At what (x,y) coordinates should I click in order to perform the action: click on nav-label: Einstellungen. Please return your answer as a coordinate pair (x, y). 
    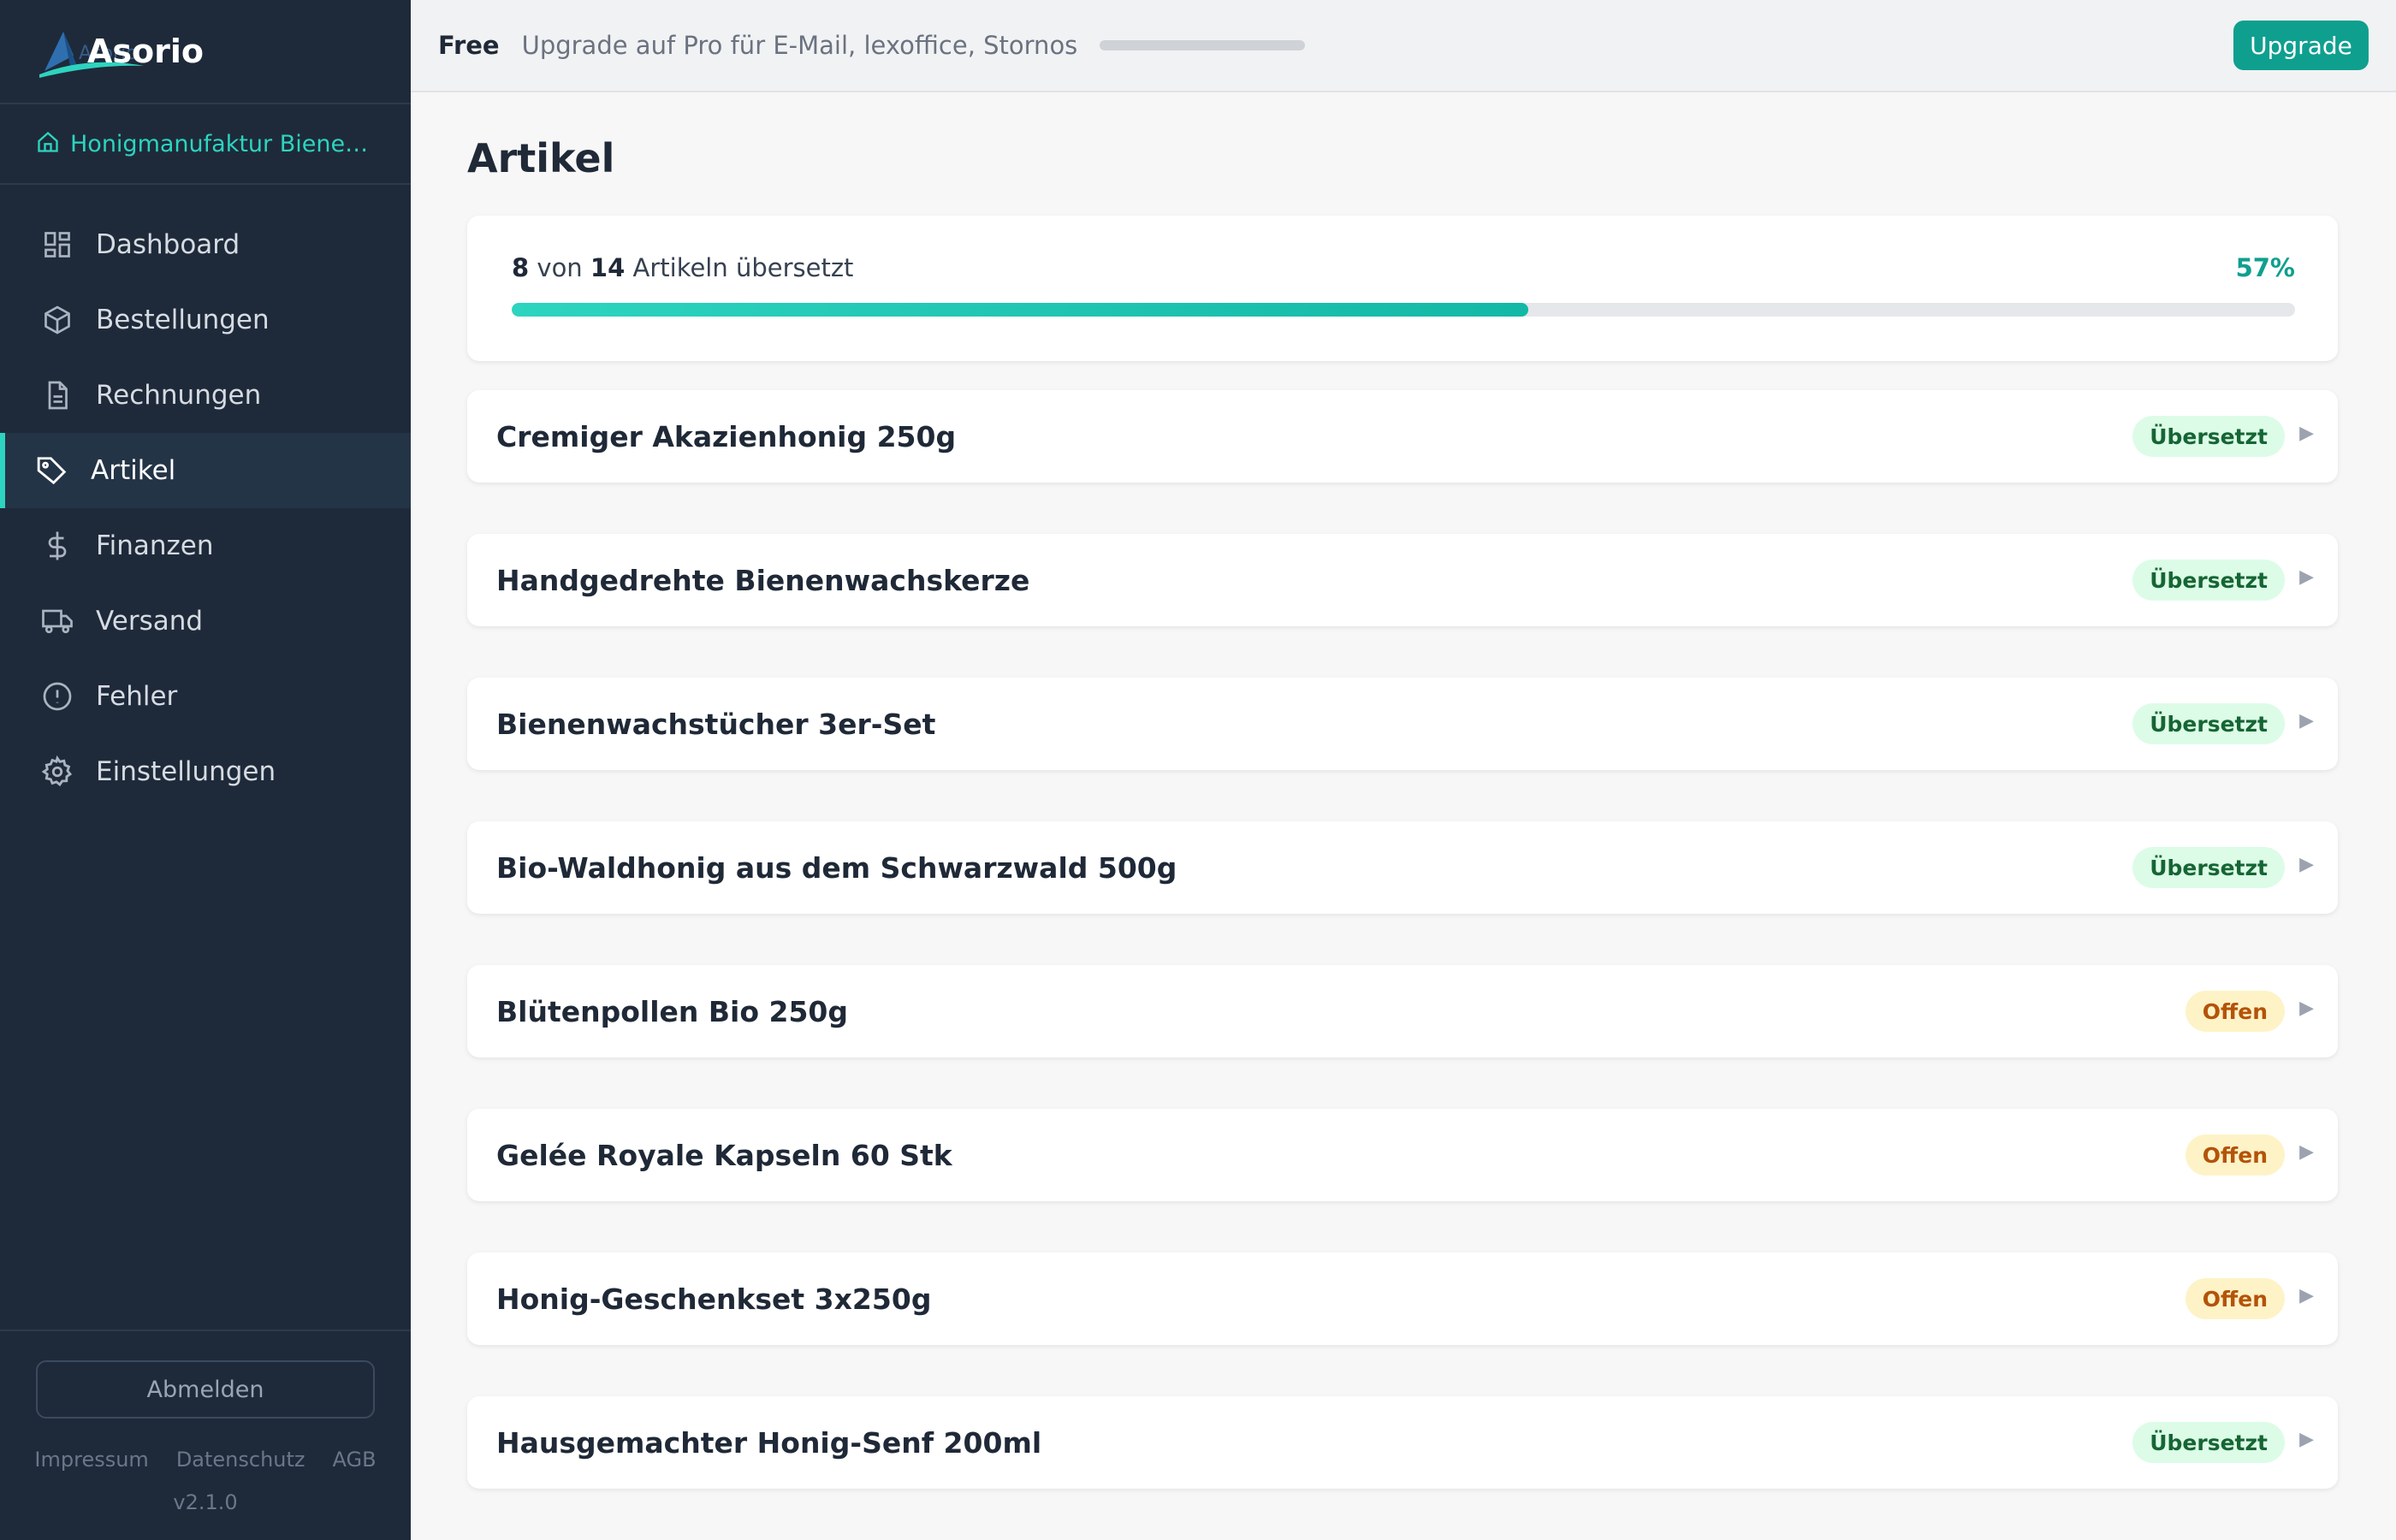
    Looking at the image, I should click on (186, 771).